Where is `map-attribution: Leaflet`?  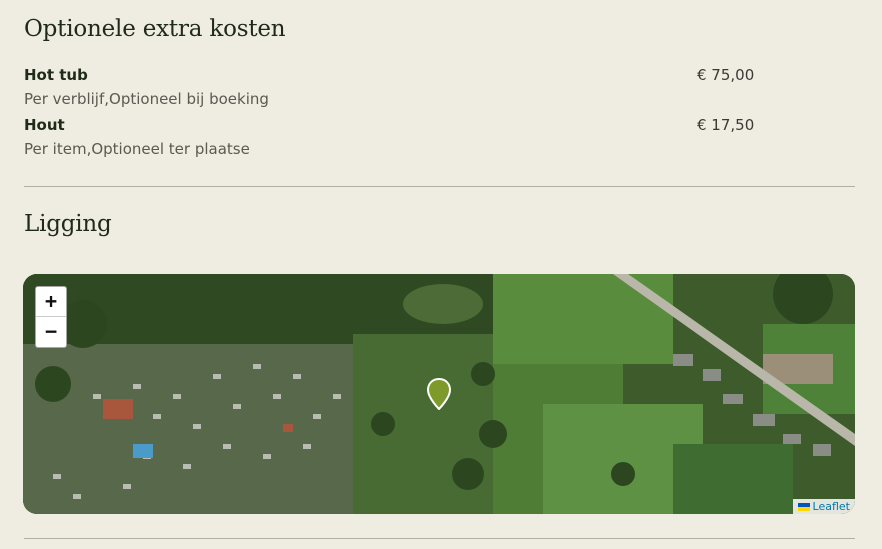
map-attribution: Leaflet is located at coordinates (823, 506).